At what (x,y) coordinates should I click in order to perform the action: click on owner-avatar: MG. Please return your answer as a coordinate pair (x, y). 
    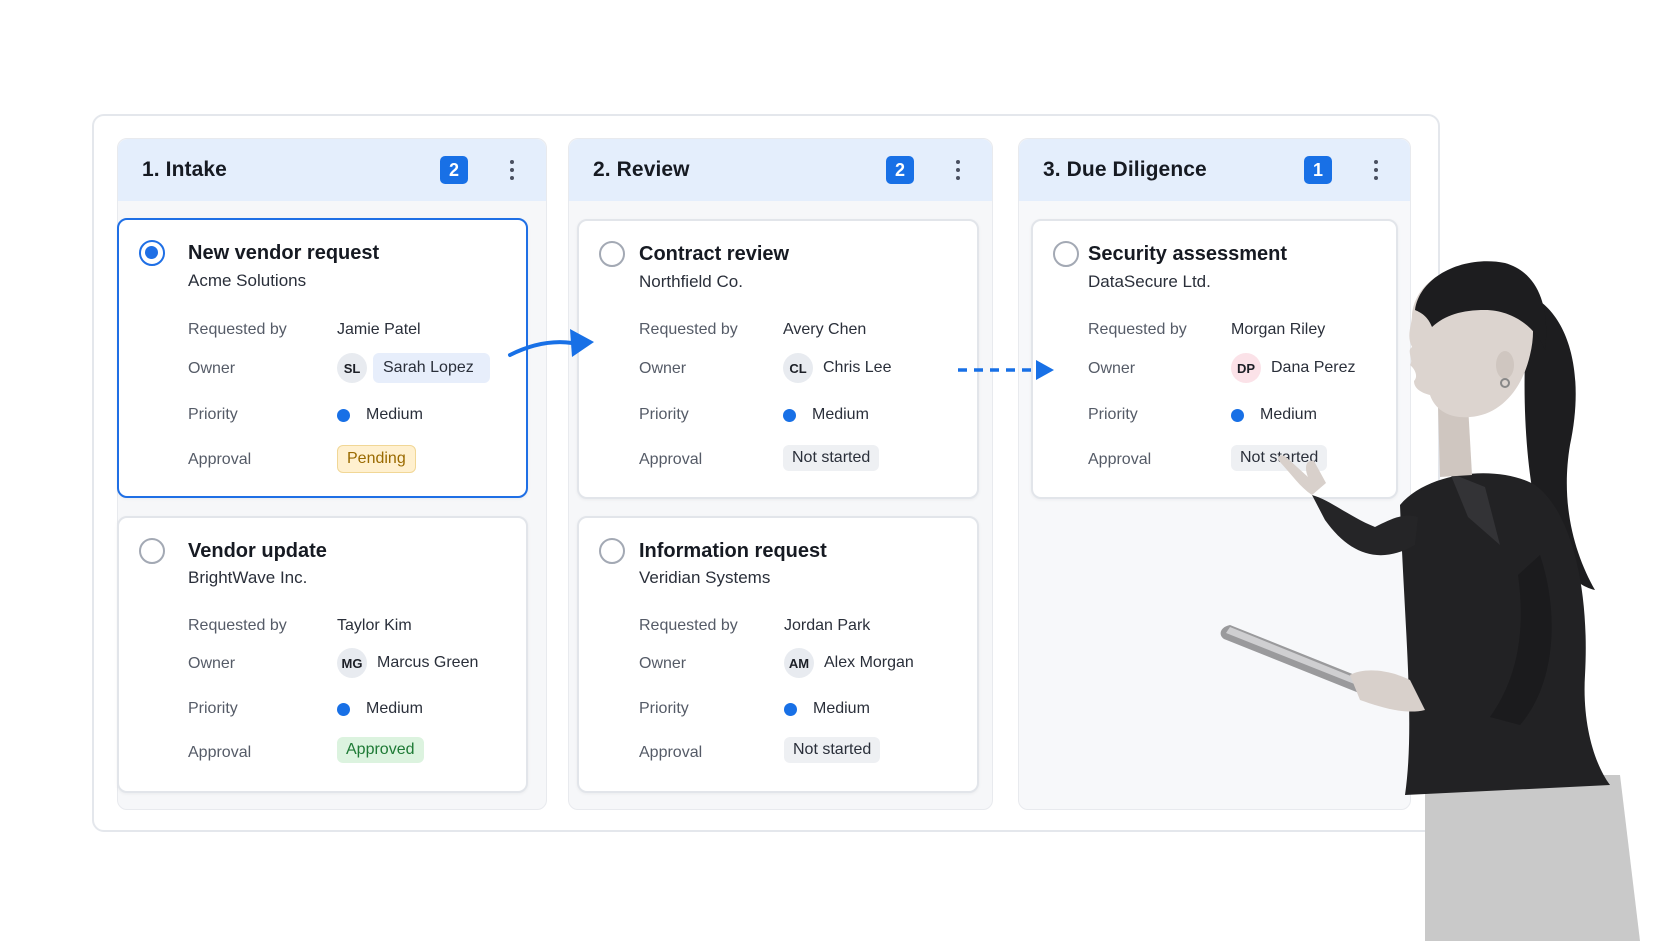
    Looking at the image, I should click on (352, 663).